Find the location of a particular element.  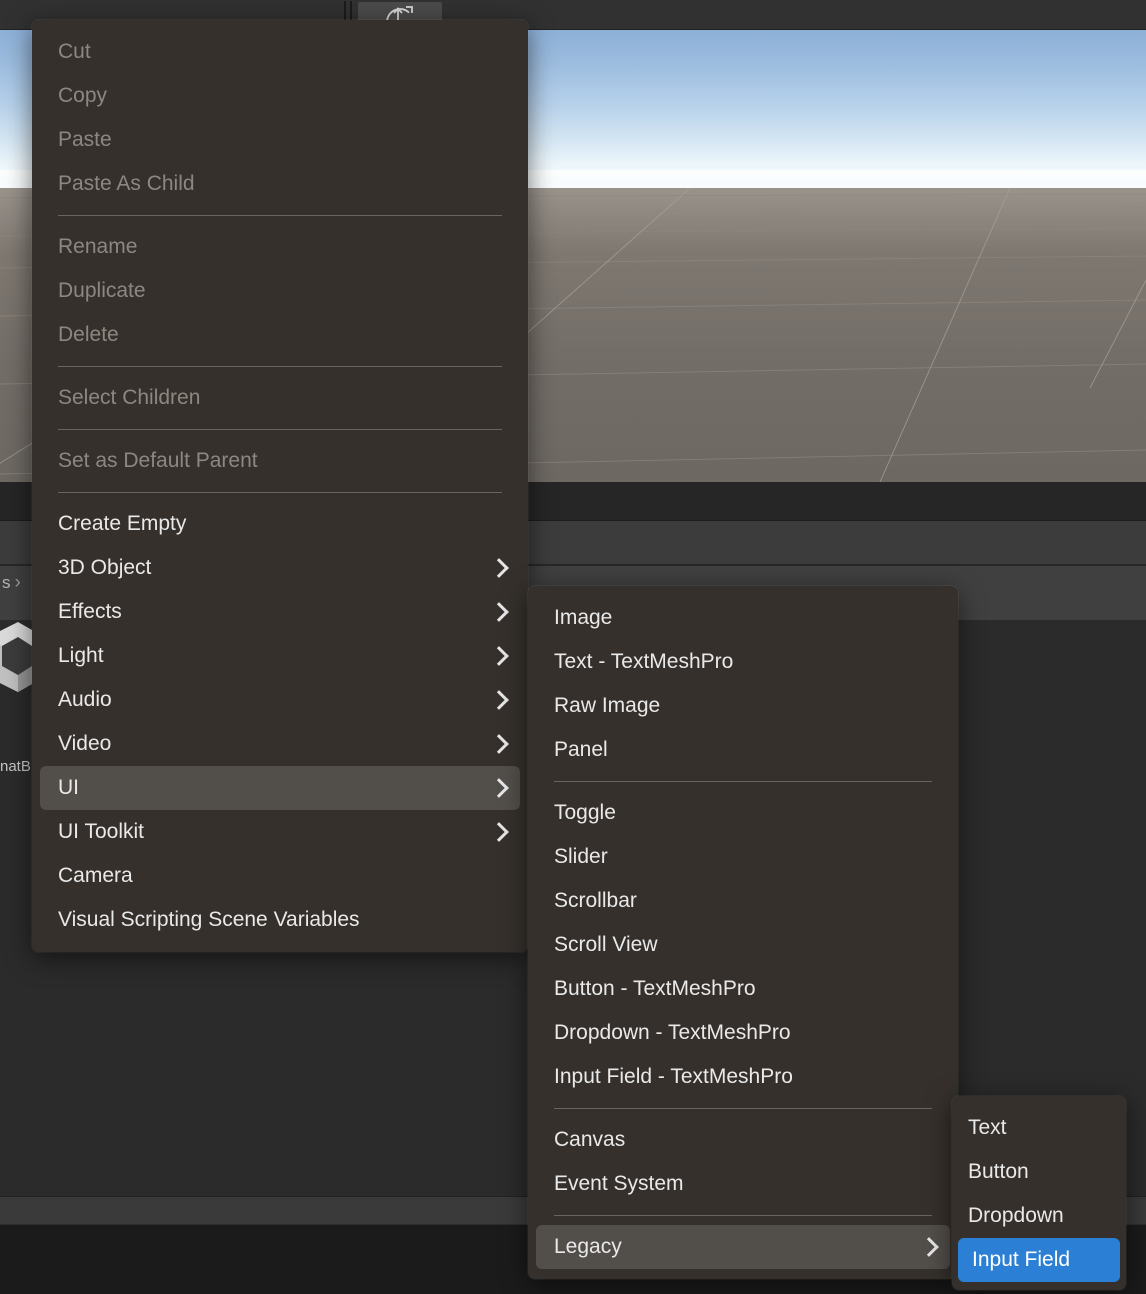

menu-item-label: Set as Default Parent is located at coordinates (158, 460).